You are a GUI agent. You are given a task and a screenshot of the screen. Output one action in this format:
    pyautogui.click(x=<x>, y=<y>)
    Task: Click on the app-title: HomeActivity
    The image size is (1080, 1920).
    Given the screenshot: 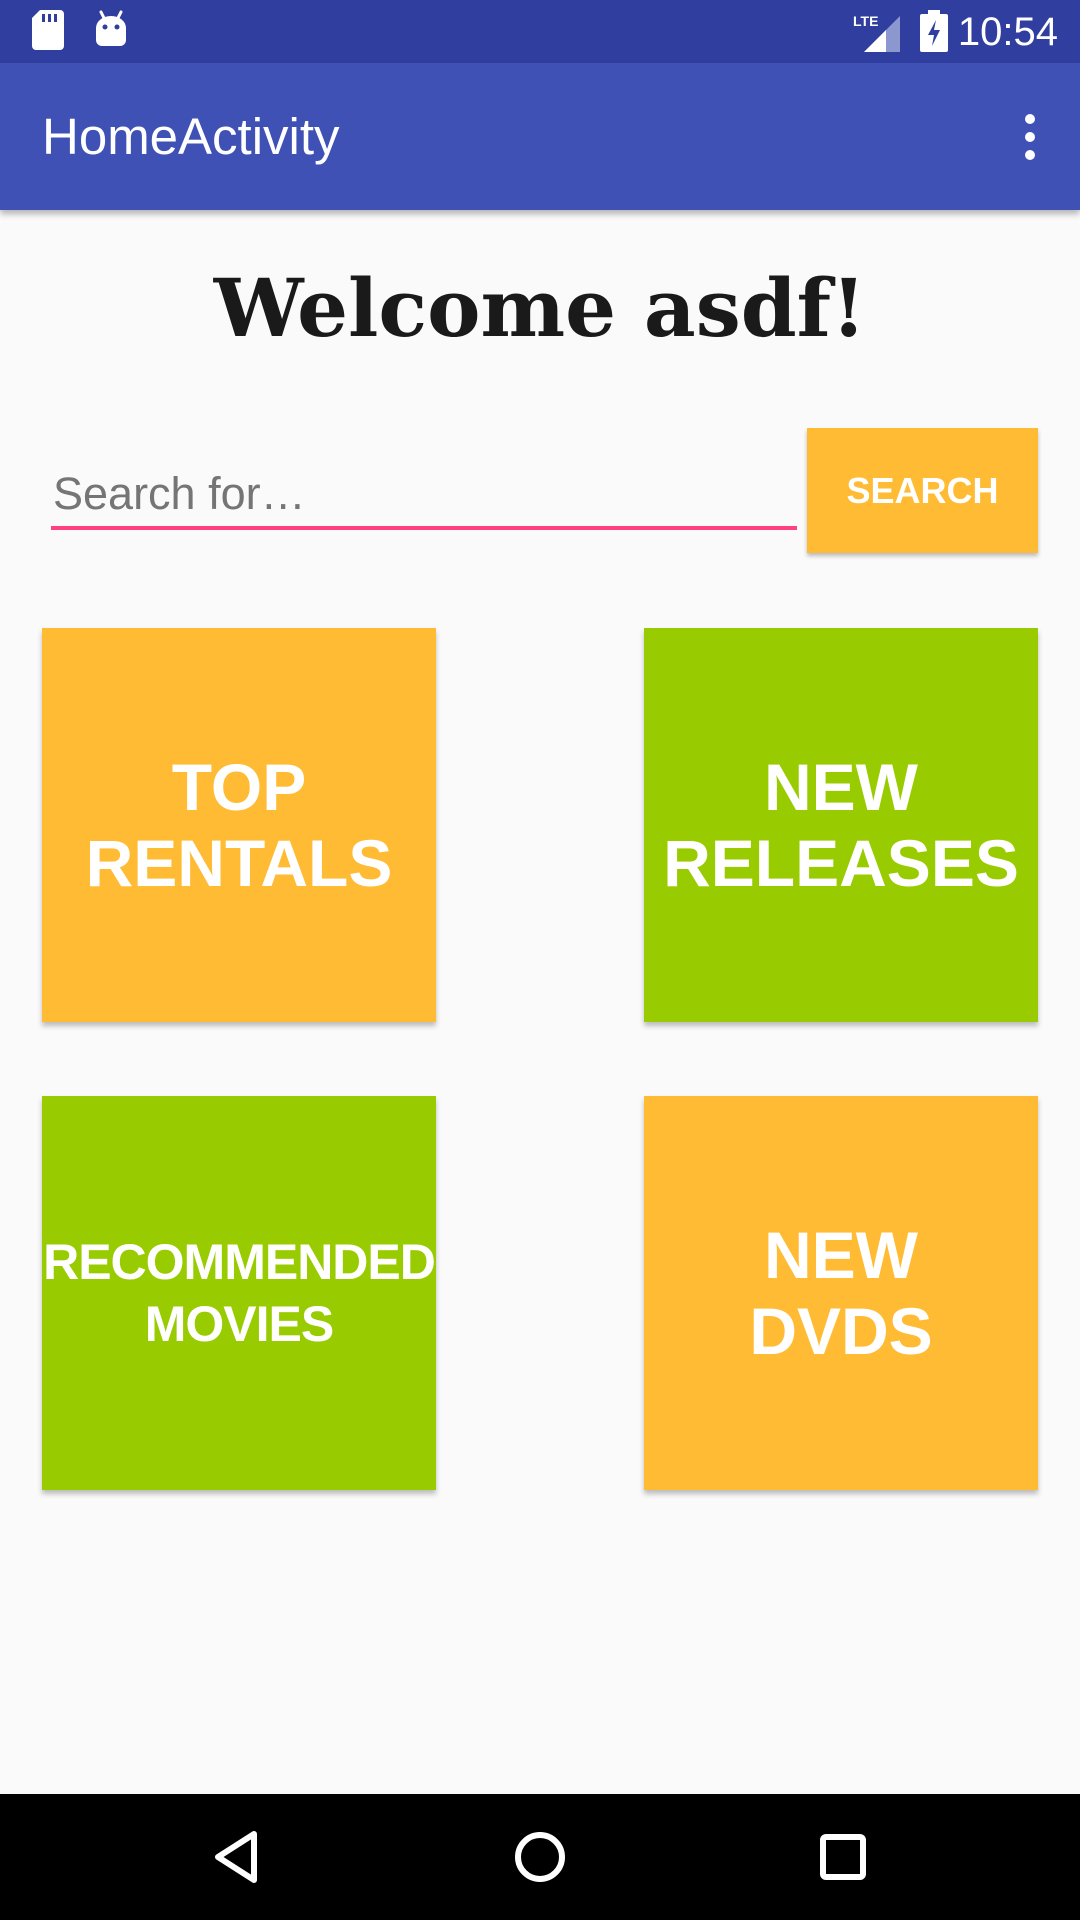 What is the action you would take?
    pyautogui.click(x=191, y=136)
    